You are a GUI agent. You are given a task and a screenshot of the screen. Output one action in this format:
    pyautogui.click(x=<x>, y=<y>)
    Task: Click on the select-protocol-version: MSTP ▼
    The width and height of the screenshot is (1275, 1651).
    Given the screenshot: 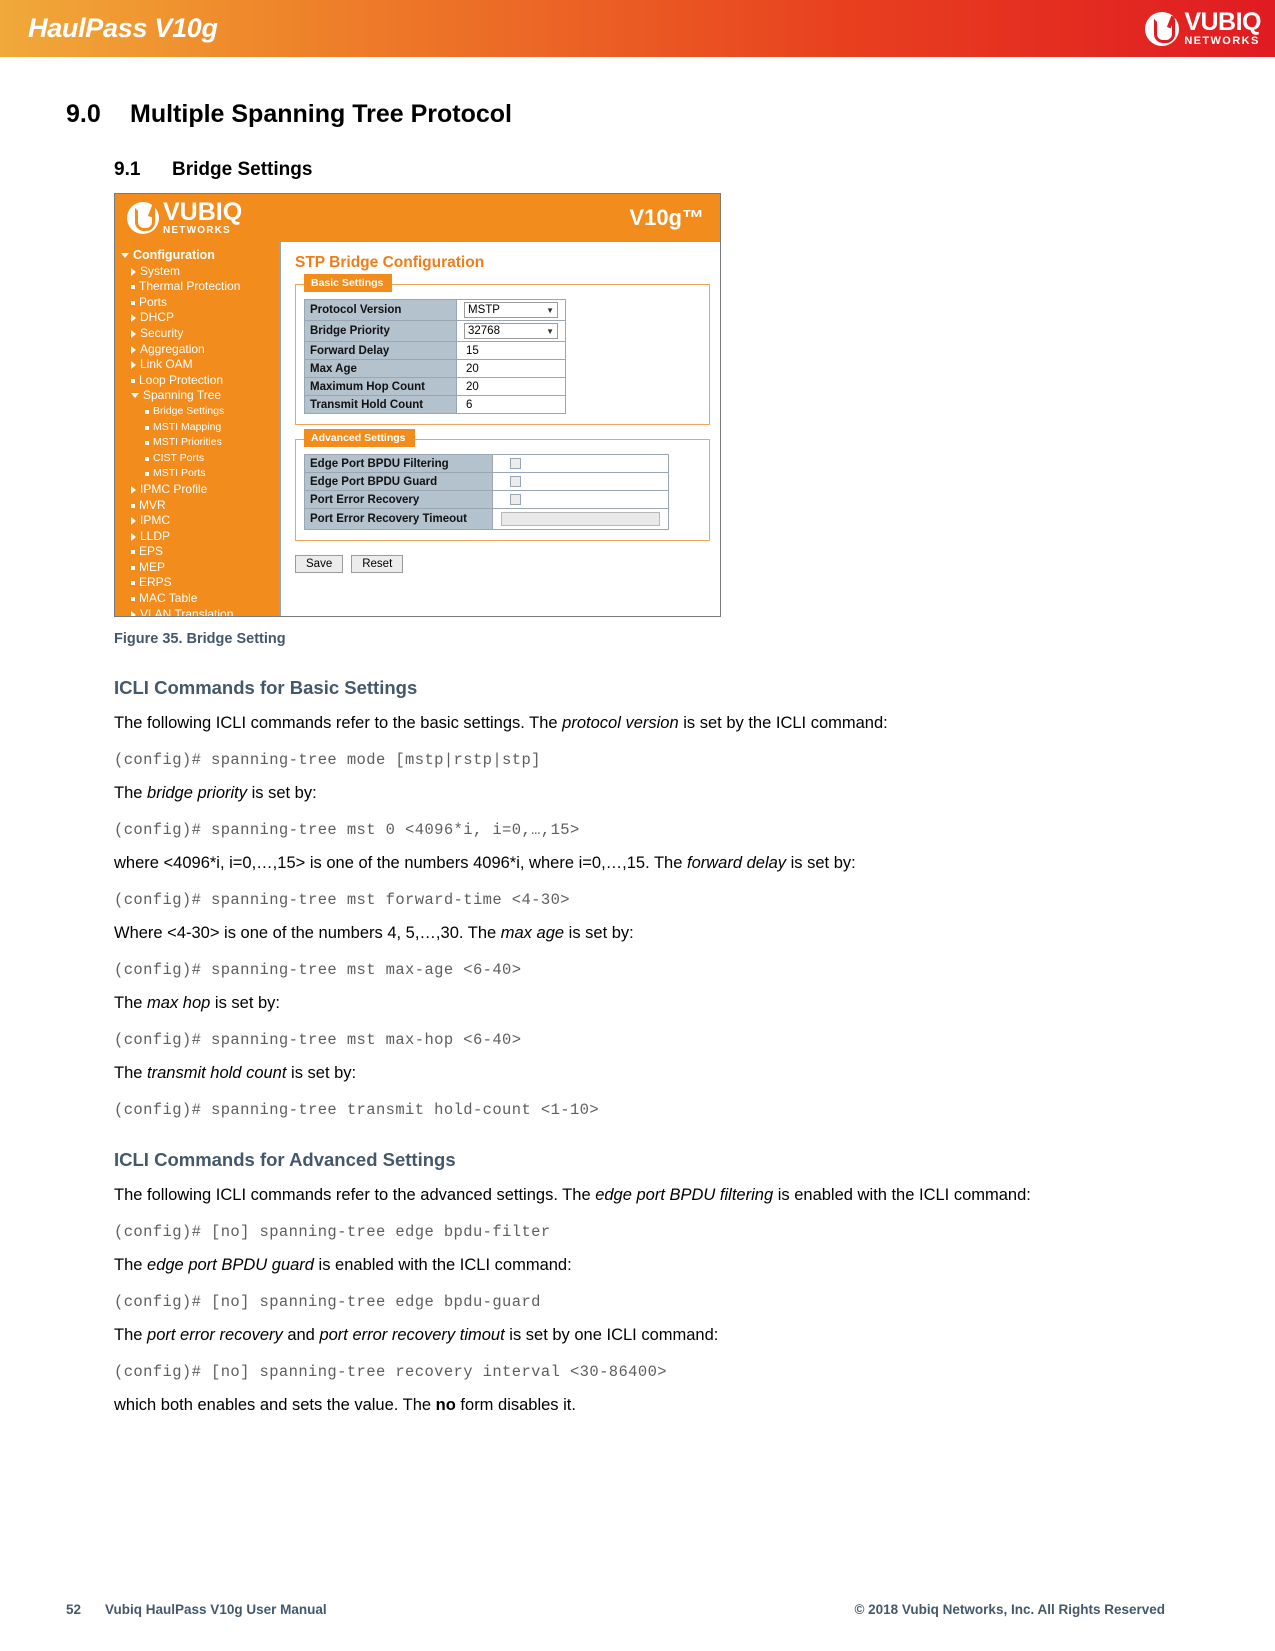 What is the action you would take?
    pyautogui.click(x=511, y=310)
    